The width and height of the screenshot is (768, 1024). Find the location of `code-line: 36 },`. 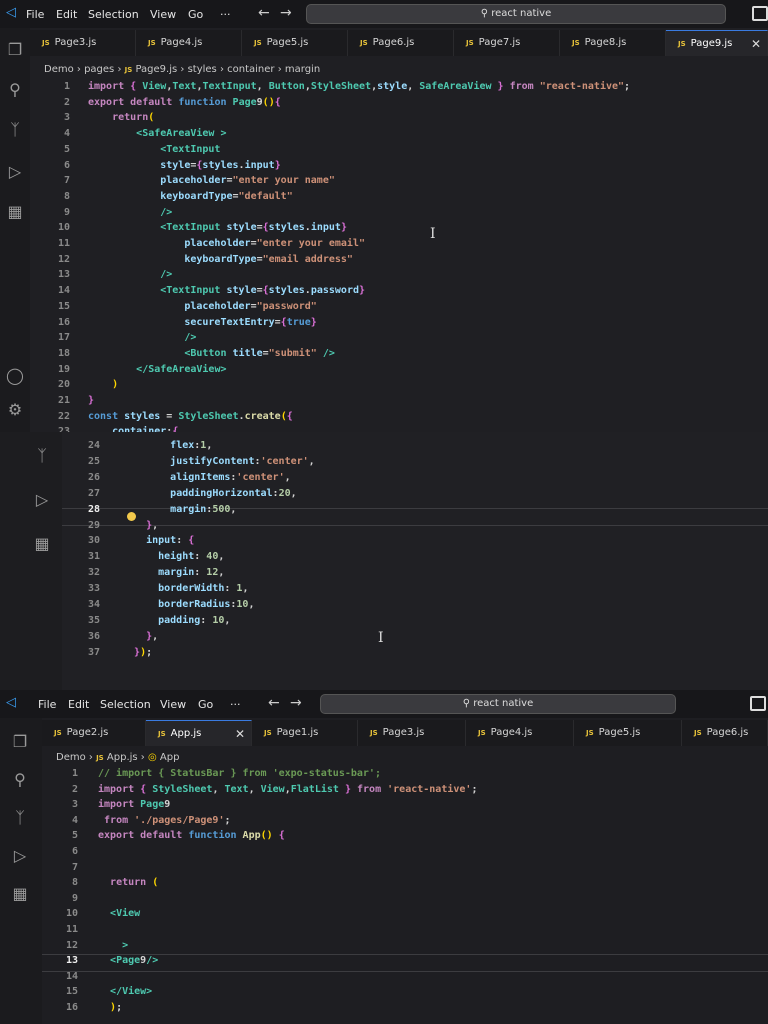

code-line: 36 }, is located at coordinates (415, 637).